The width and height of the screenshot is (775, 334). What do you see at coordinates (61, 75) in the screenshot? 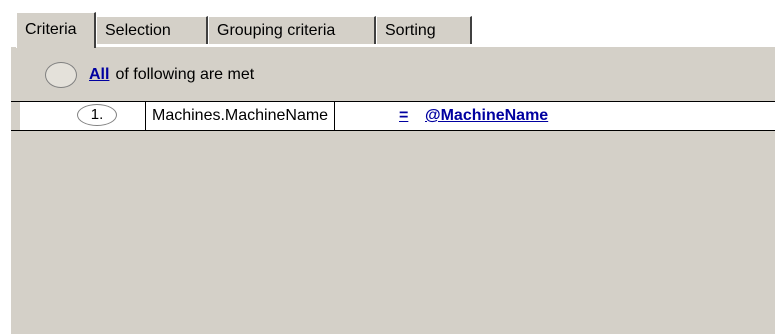
I see `group-toggle-circle` at bounding box center [61, 75].